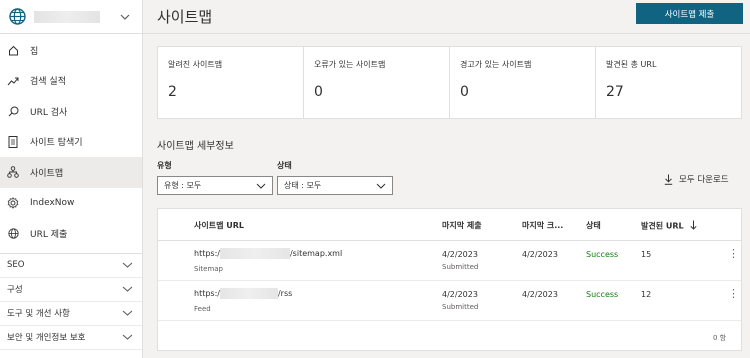 The width and height of the screenshot is (750, 358). Describe the element at coordinates (615, 92) in the screenshot. I see `stat-value: 27` at that location.